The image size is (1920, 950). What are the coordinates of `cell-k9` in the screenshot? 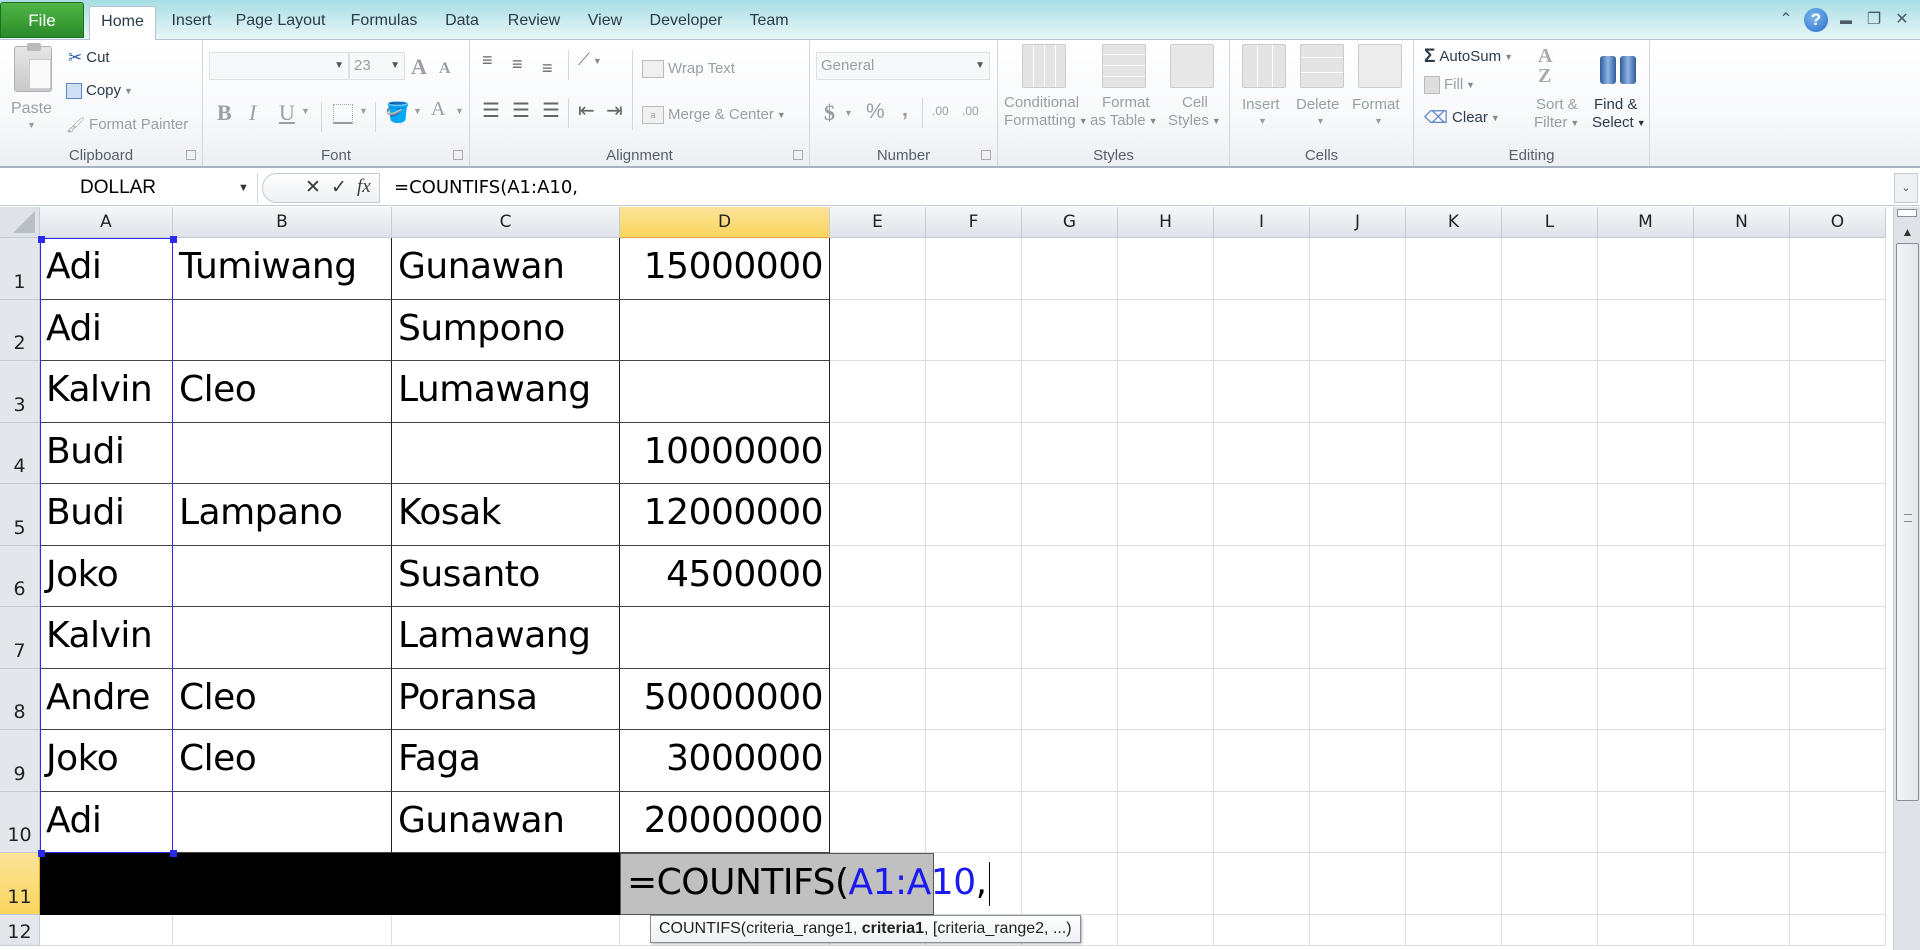 It's located at (1454, 761).